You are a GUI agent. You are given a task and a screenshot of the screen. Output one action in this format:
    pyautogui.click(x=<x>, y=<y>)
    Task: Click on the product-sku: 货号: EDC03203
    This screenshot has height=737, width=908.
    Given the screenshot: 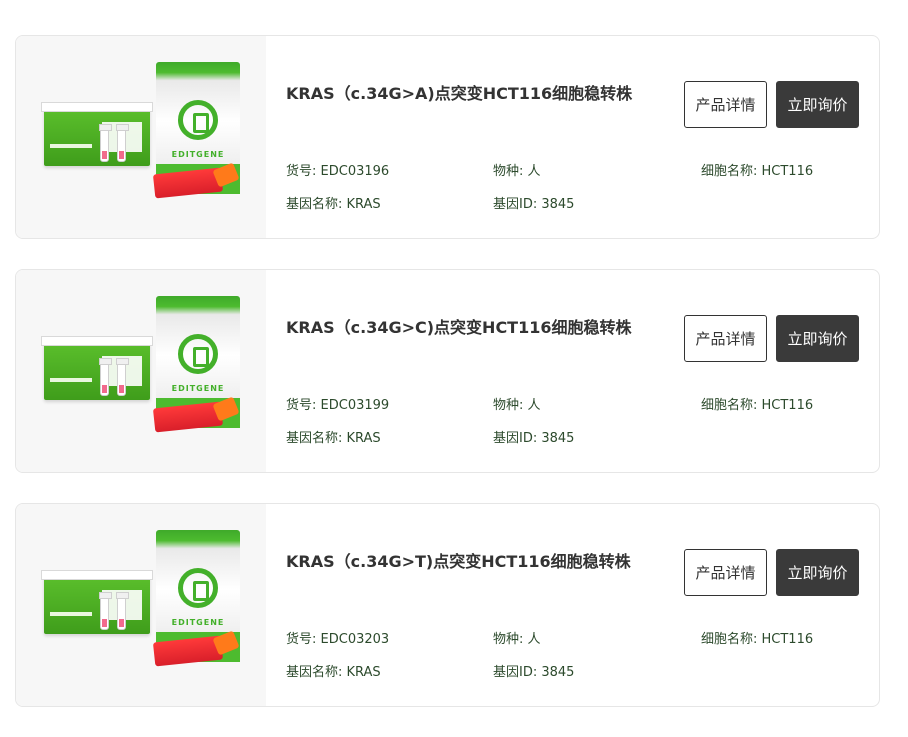 What is the action you would take?
    pyautogui.click(x=338, y=639)
    